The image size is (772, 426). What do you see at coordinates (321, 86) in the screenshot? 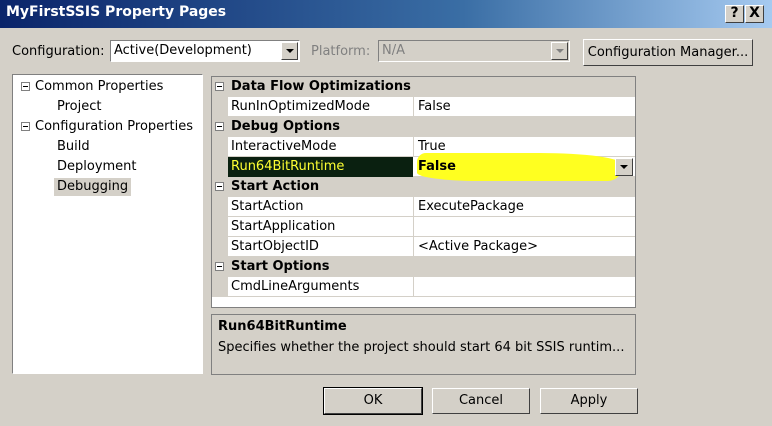
I see `category-label: Data Flow Optimizations` at bounding box center [321, 86].